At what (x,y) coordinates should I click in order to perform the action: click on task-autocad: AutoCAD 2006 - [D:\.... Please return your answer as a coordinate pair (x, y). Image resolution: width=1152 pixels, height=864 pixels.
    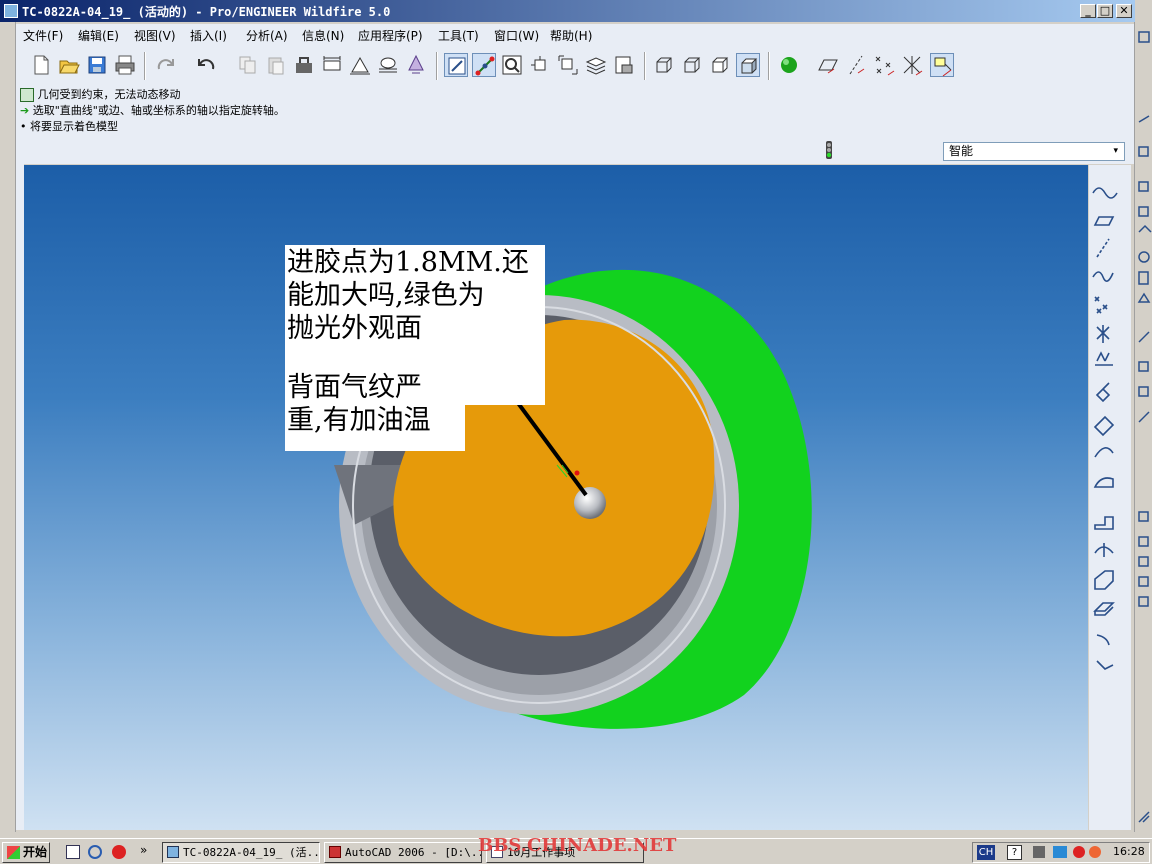
    Looking at the image, I should click on (403, 852).